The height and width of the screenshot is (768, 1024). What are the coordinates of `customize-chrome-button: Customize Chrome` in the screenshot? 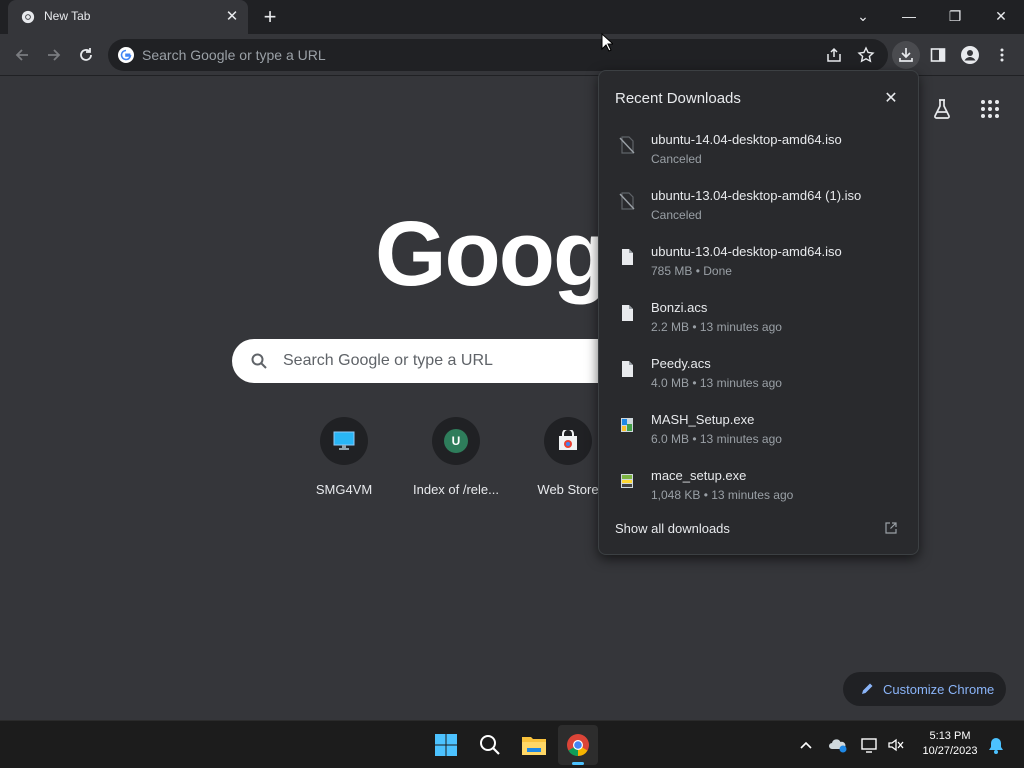 It's located at (924, 689).